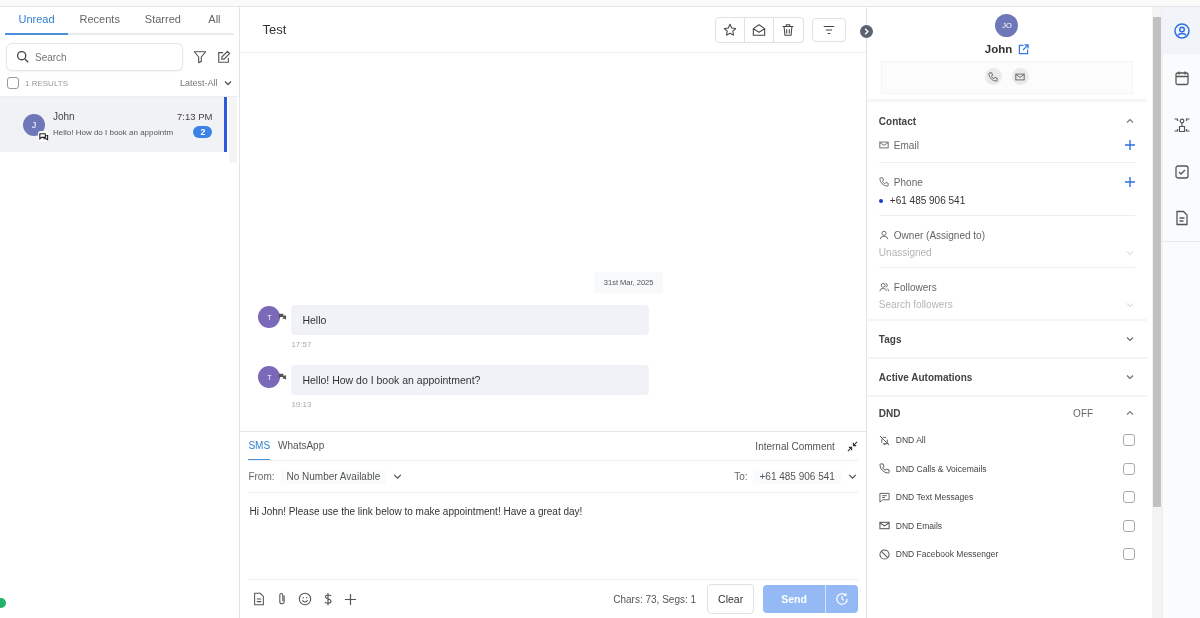  Describe the element at coordinates (47, 83) in the screenshot. I see `results-count: 1 RESULTS` at that location.